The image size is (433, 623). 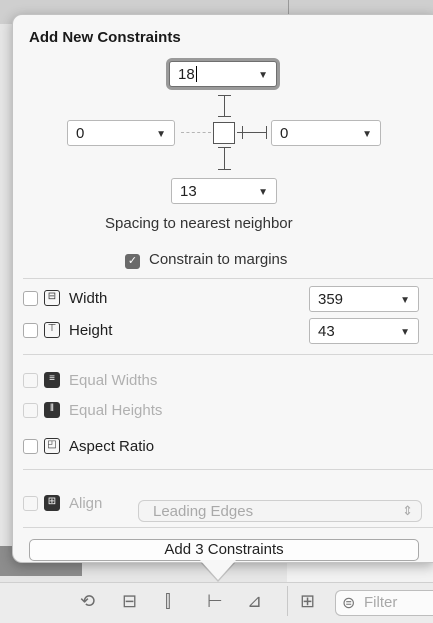 What do you see at coordinates (132, 261) in the screenshot?
I see `constrain-to-margins-checkbox: ✓` at bounding box center [132, 261].